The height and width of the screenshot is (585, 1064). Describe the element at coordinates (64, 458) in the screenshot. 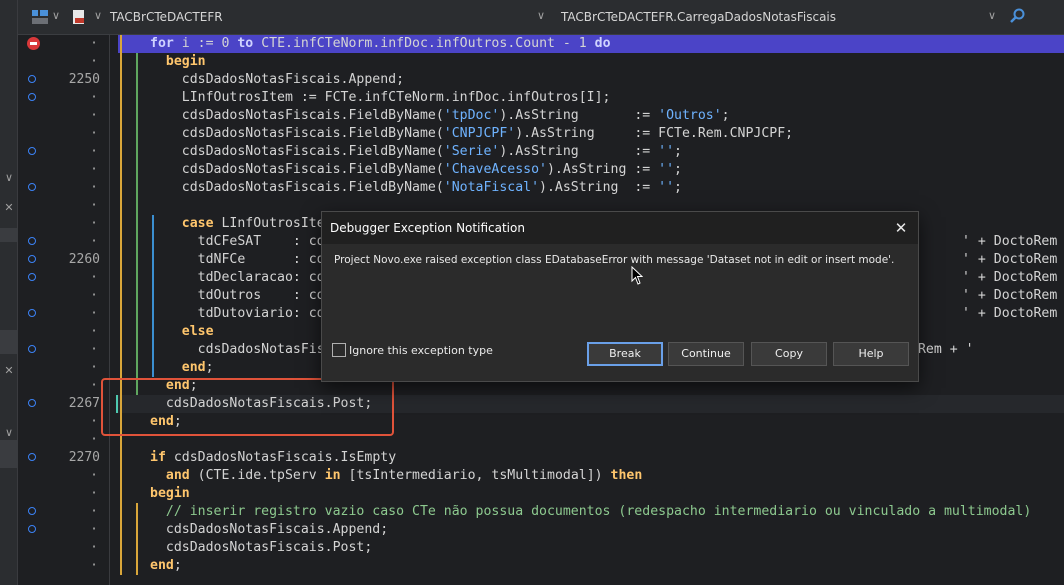

I see `gutter-row: 2270` at that location.